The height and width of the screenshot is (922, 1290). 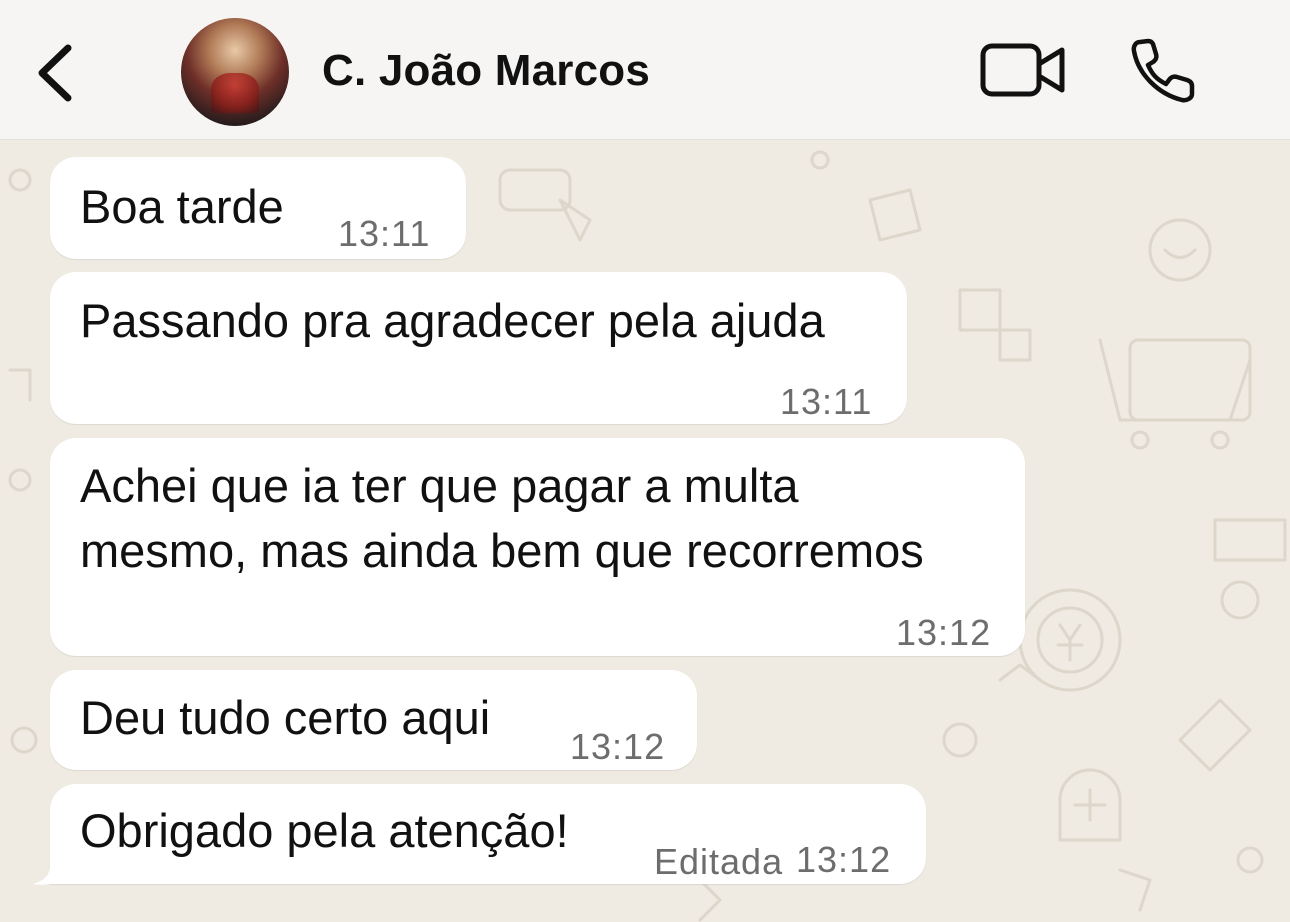 What do you see at coordinates (478, 348) in the screenshot?
I see `message-bubble: Passando pra agradecer pela ajuda 13:11` at bounding box center [478, 348].